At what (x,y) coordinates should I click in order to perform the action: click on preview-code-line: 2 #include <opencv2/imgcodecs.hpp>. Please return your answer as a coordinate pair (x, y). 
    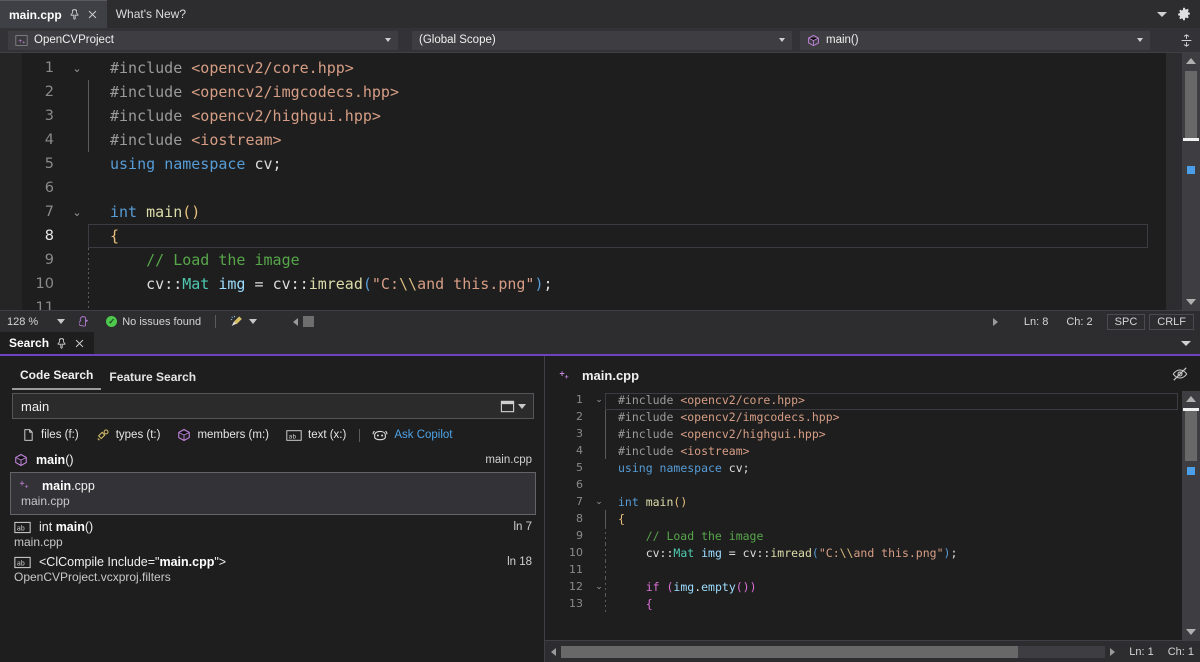
    Looking at the image, I should click on (863, 416).